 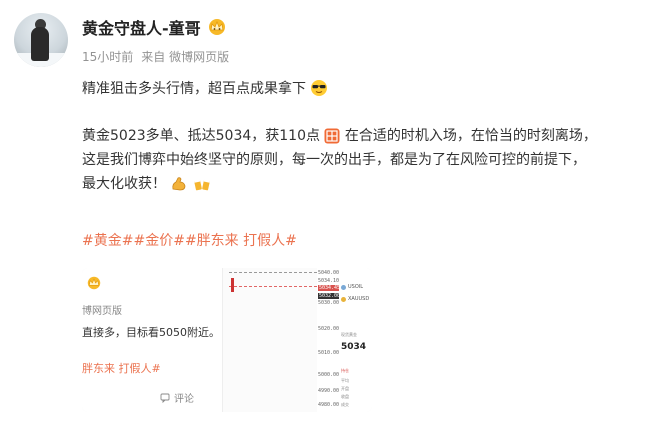 I want to click on cheers-emoji-icon, so click(x=202, y=184).